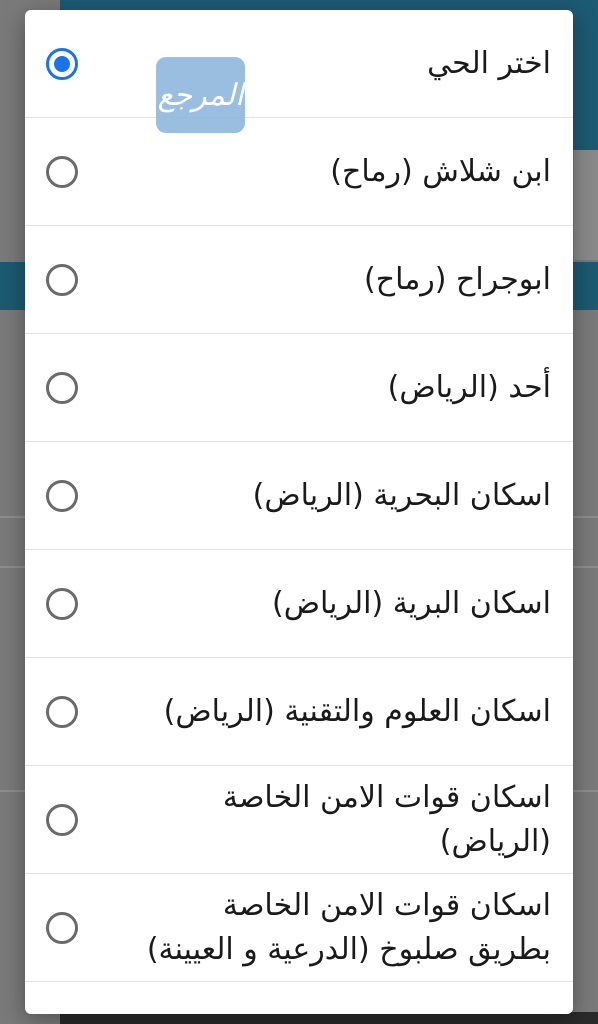 The image size is (598, 1024). Describe the element at coordinates (357, 711) in the screenshot. I see `option-label: اسكان العلوم والتقنية (الرياض)` at that location.